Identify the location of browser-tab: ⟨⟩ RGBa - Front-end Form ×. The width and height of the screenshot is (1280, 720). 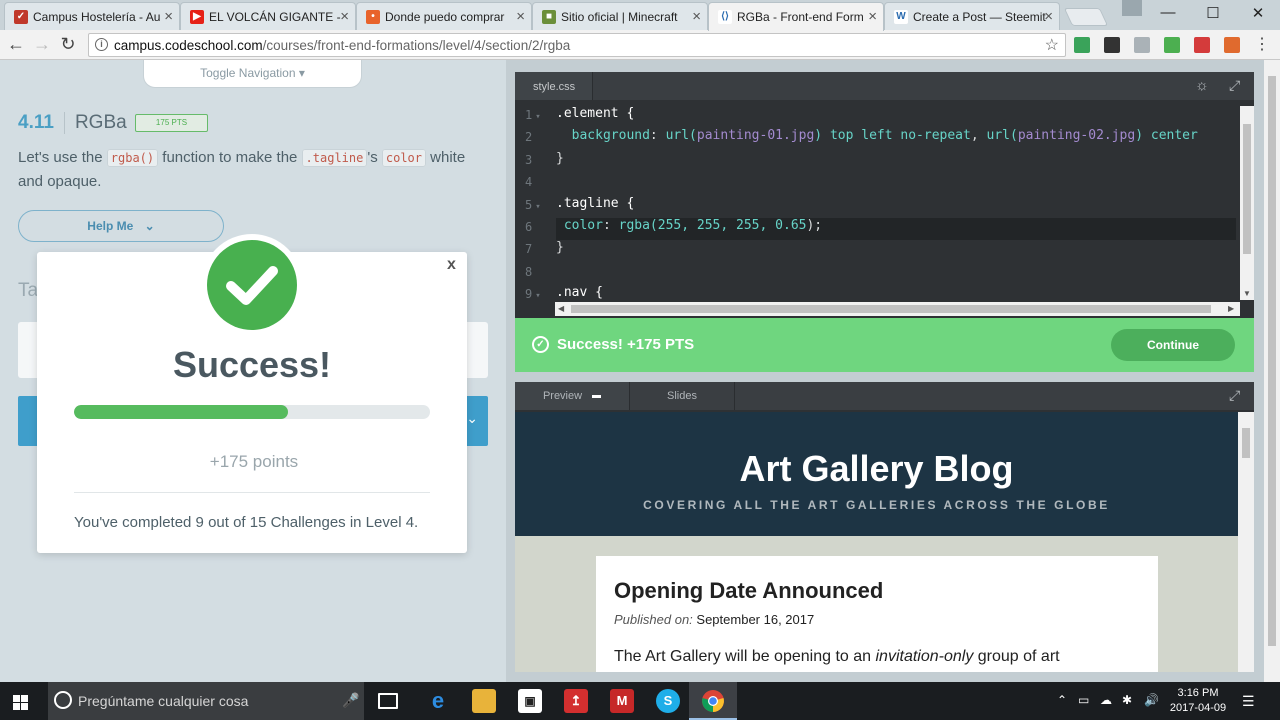
(796, 16).